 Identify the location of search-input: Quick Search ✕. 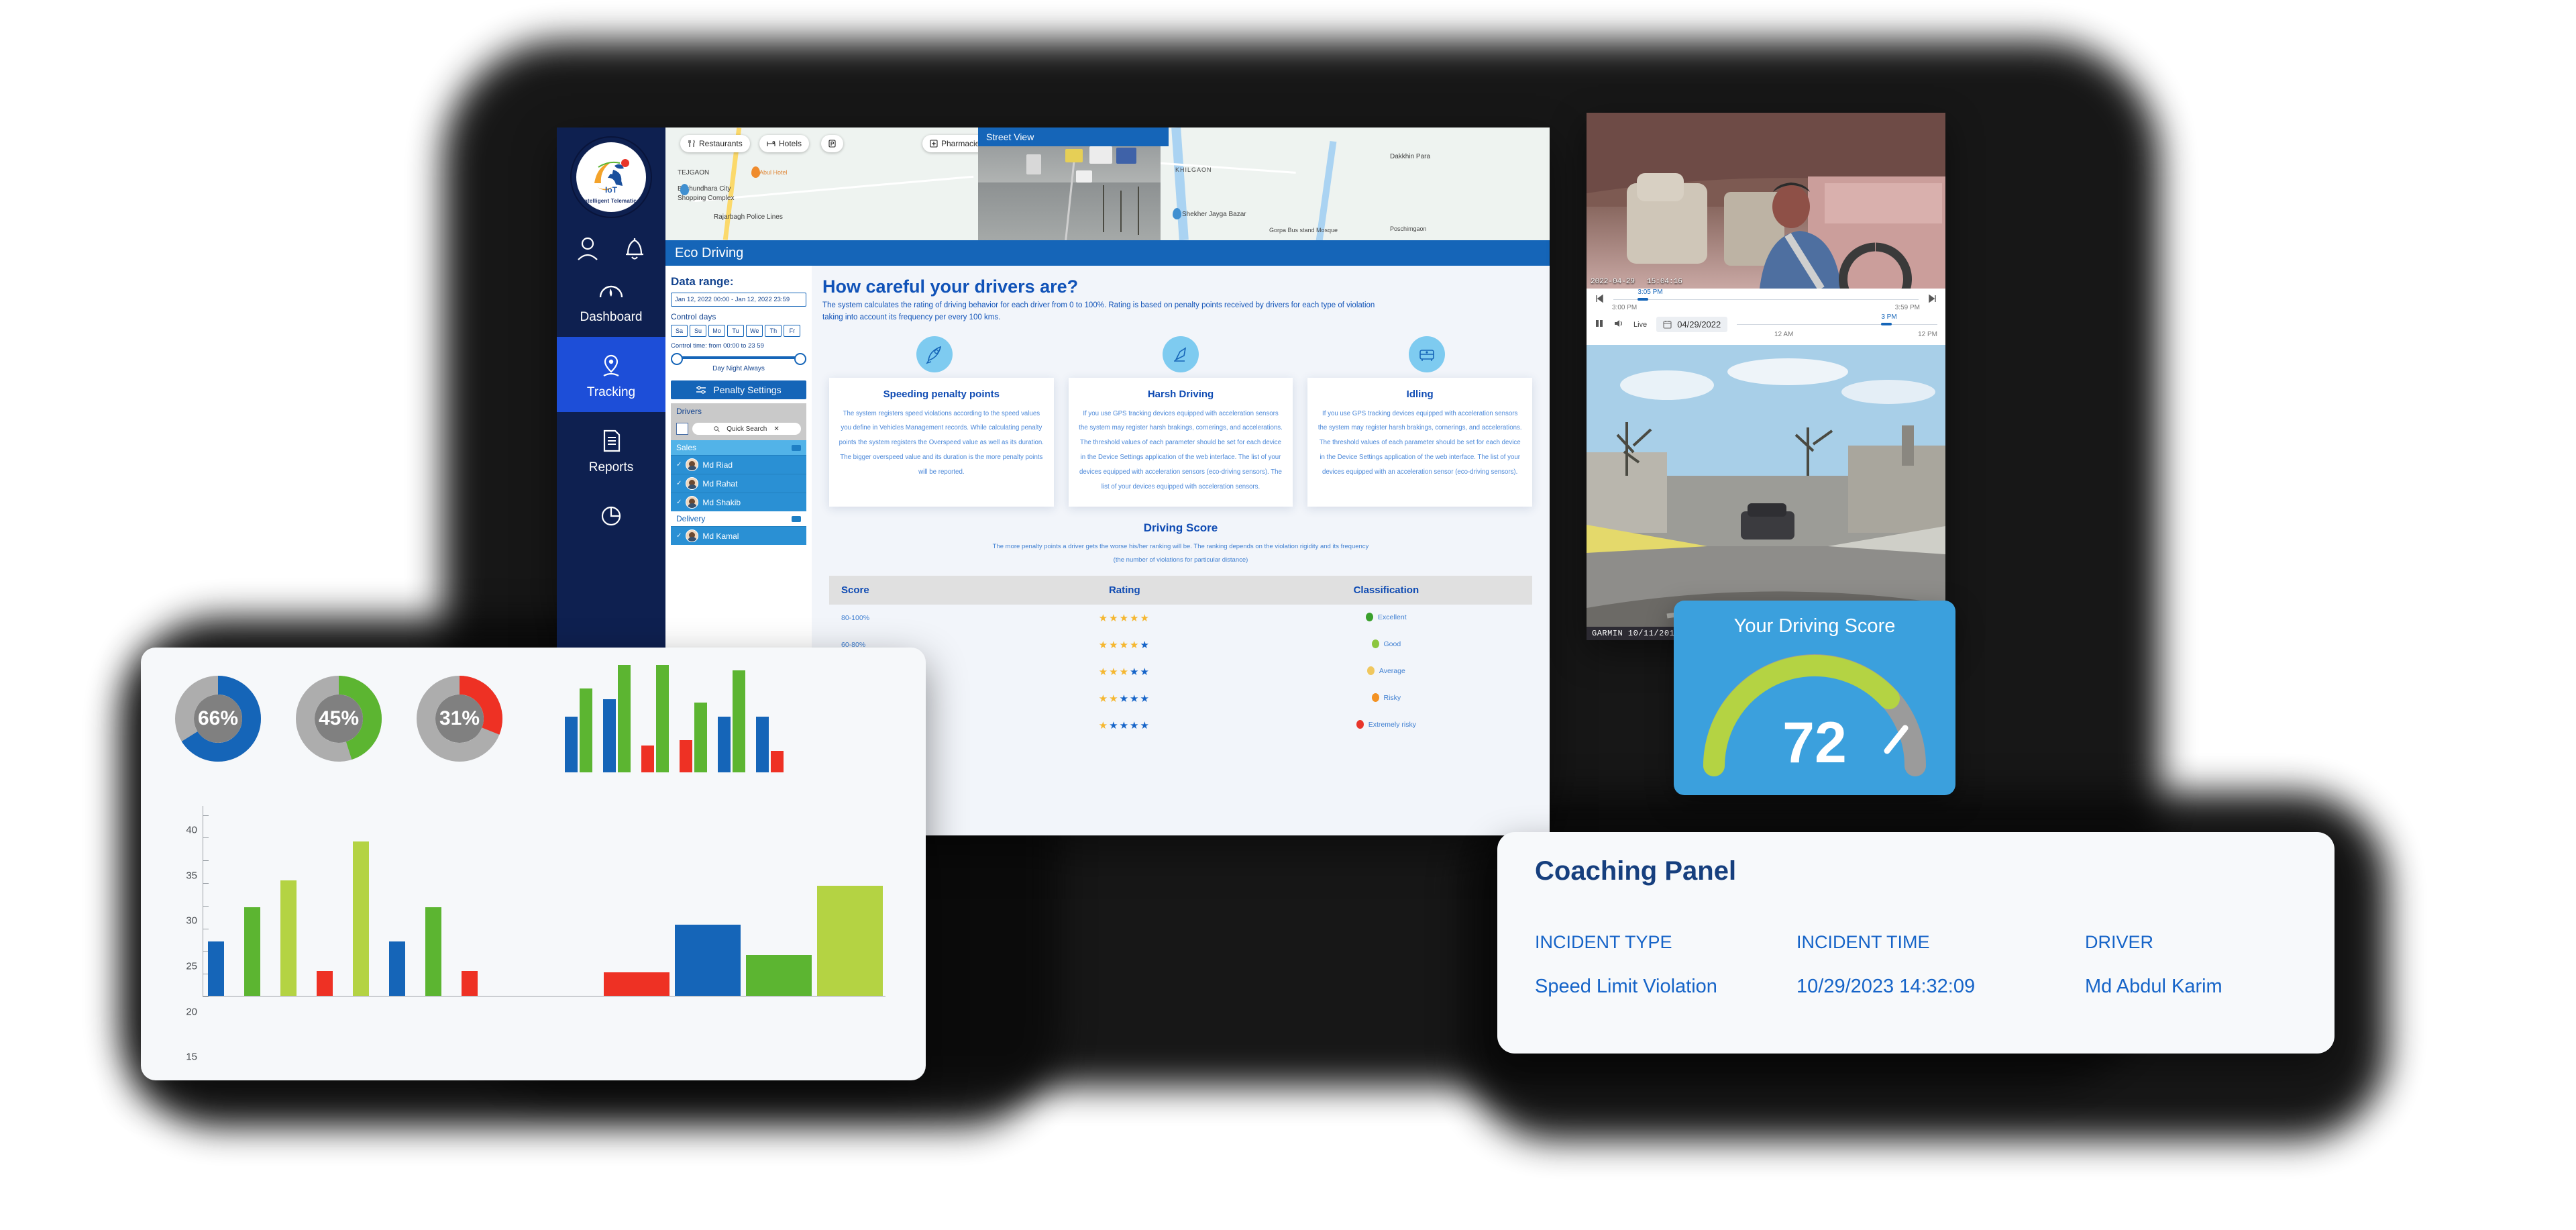
(746, 429).